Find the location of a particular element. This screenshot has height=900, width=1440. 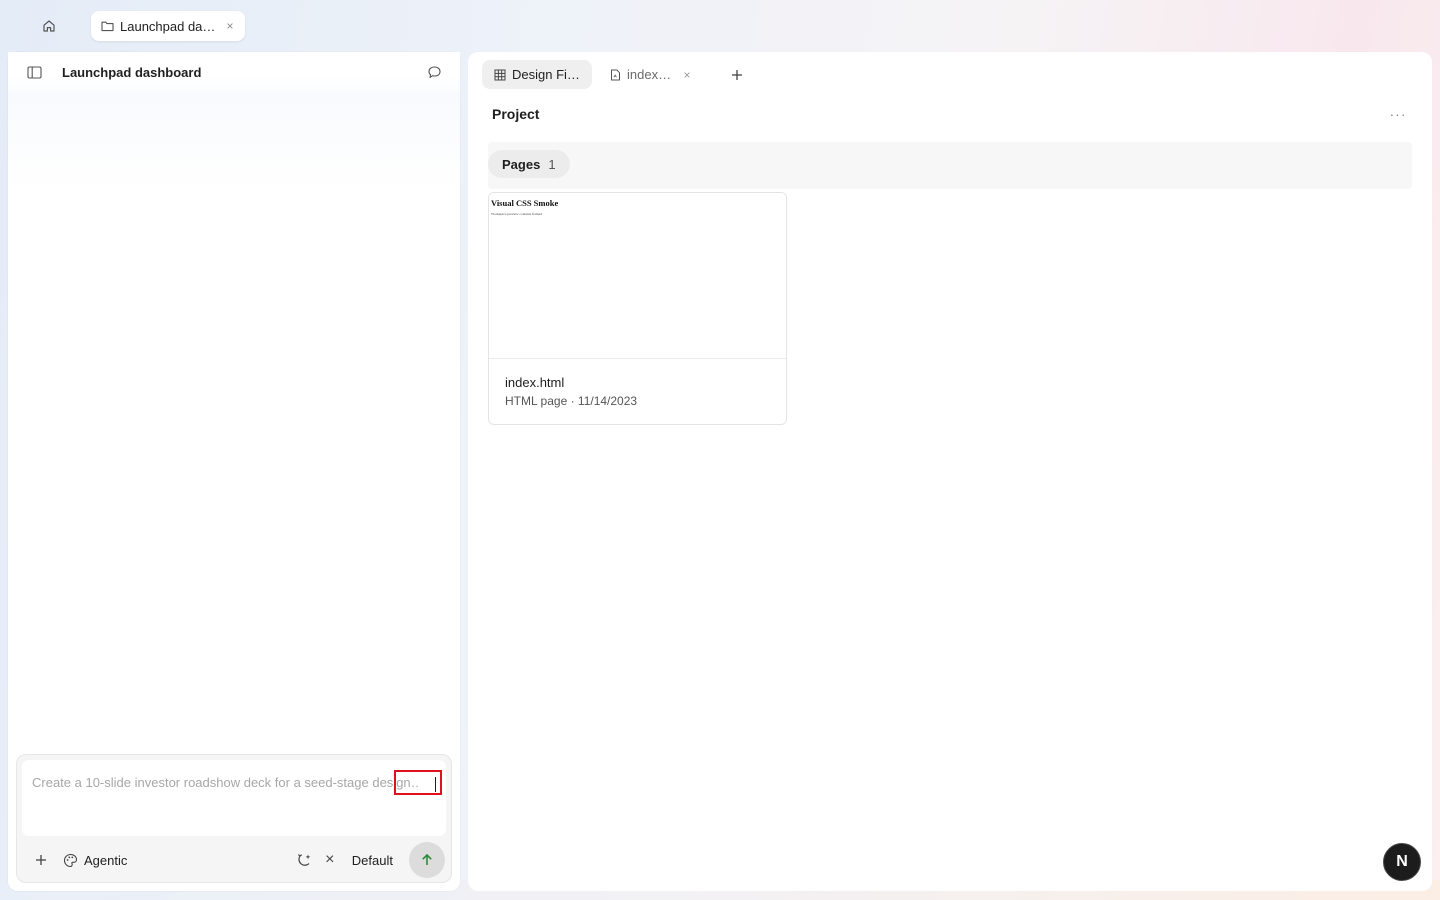

mode-selector: Agentic is located at coordinates (95, 860).